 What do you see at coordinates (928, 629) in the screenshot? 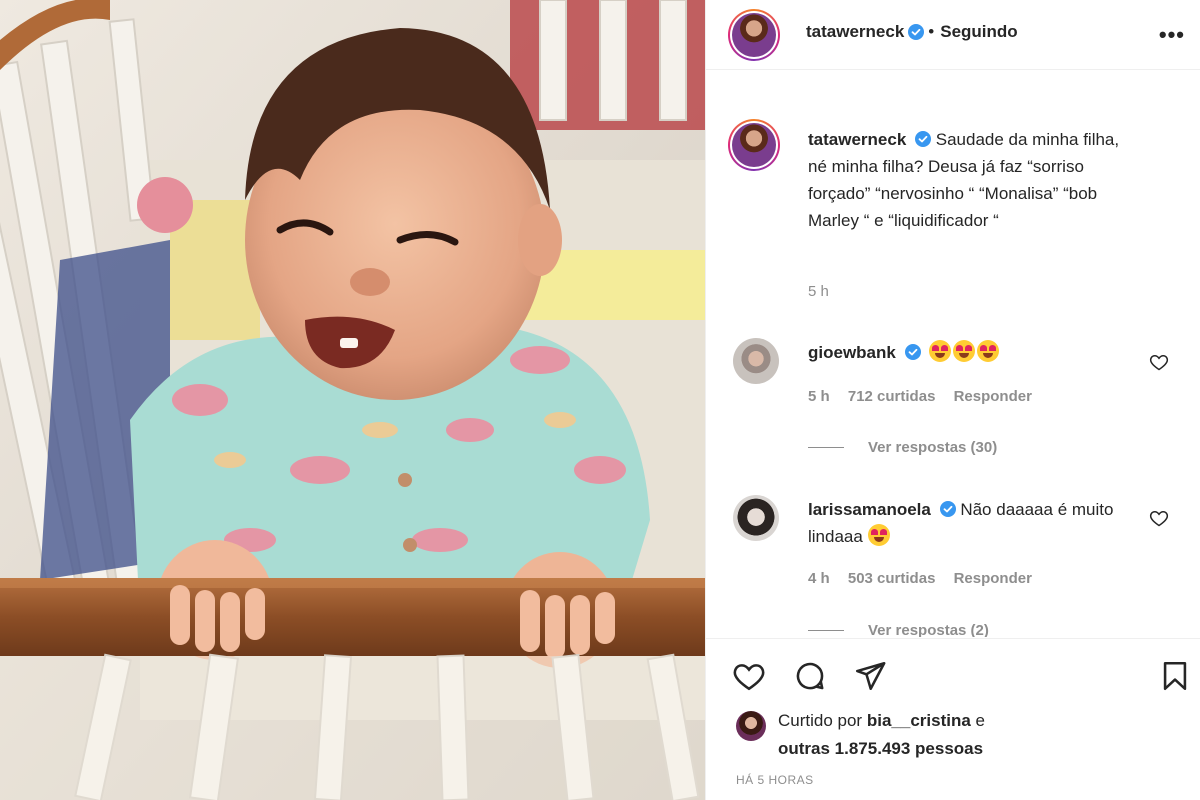
I see `view-replies-label: Ver respostas (2)` at bounding box center [928, 629].